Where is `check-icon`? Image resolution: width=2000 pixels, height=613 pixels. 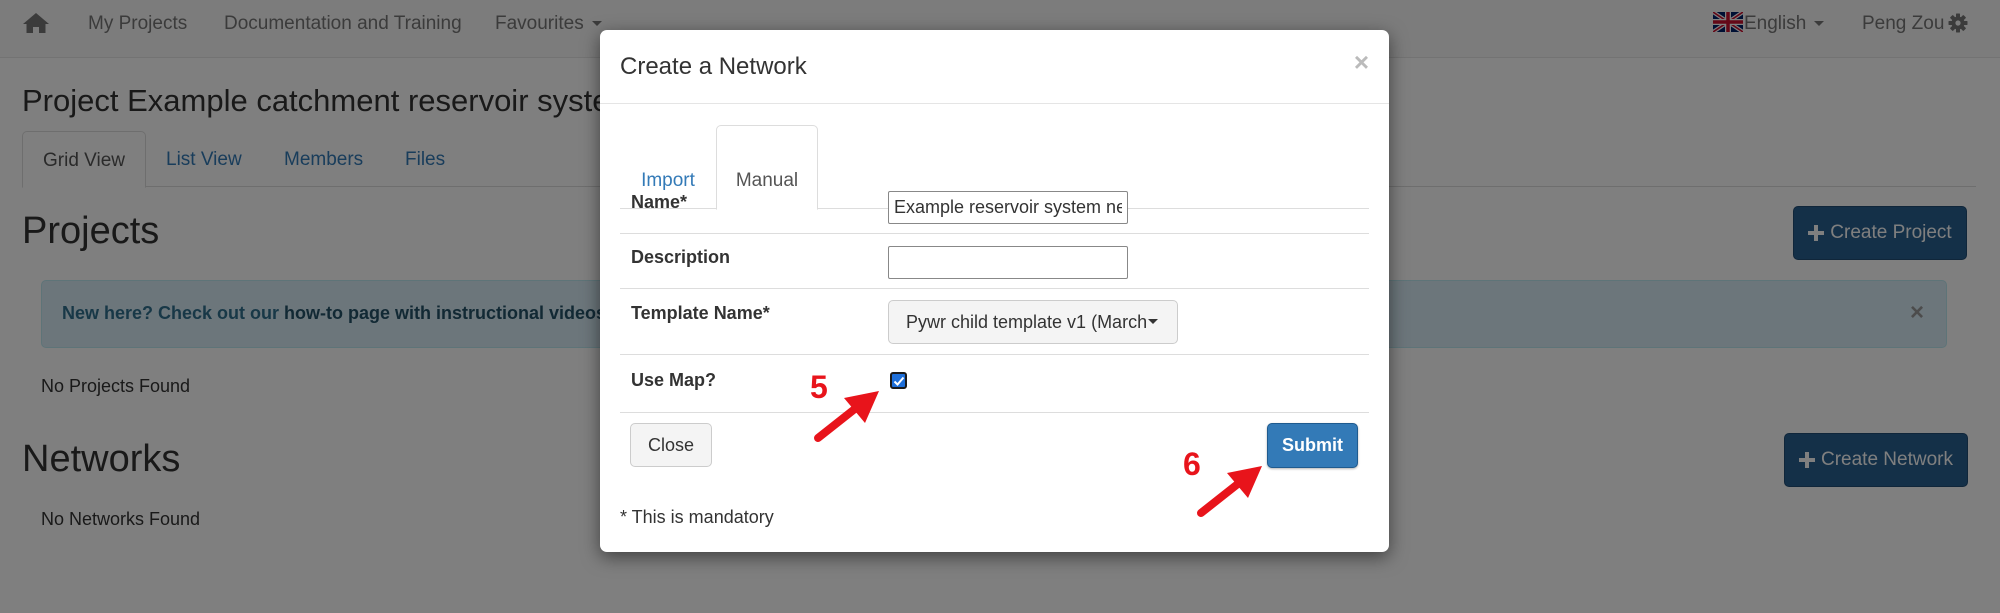 check-icon is located at coordinates (898, 381).